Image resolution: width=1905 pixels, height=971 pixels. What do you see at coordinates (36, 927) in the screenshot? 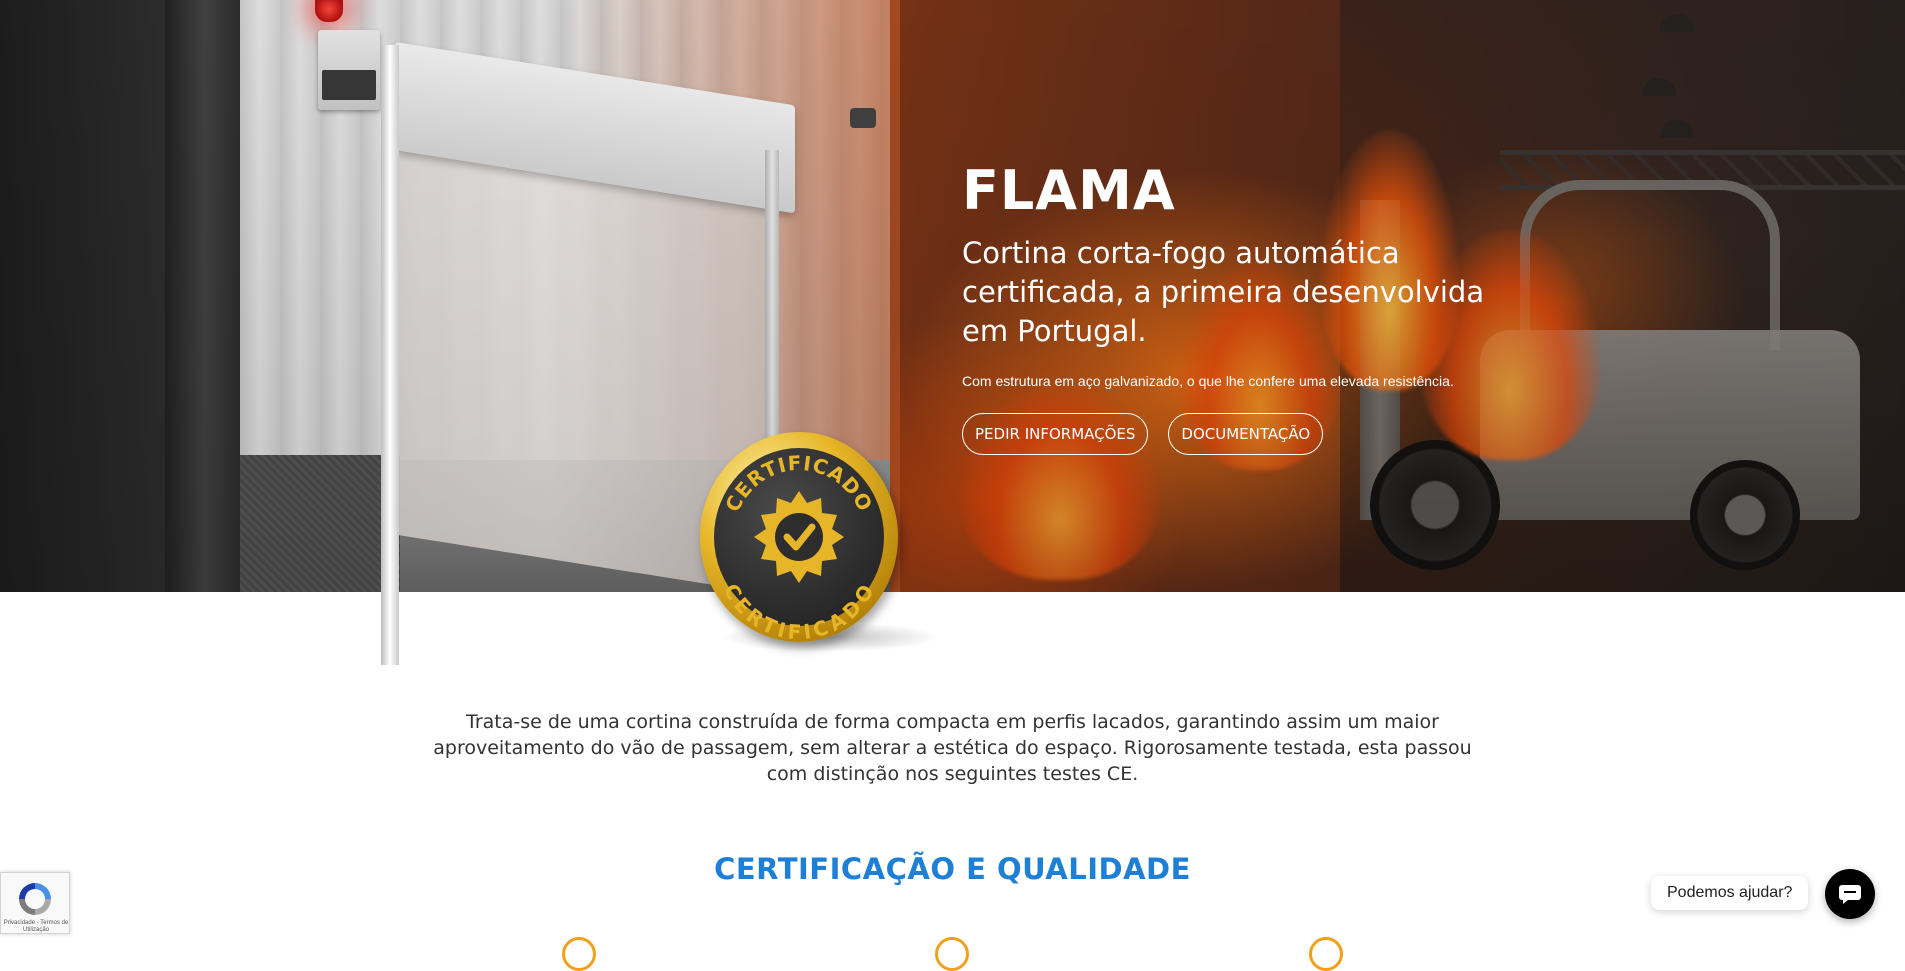
I see `recaptcha-terms: Privacidade - Termos de Utilização` at bounding box center [36, 927].